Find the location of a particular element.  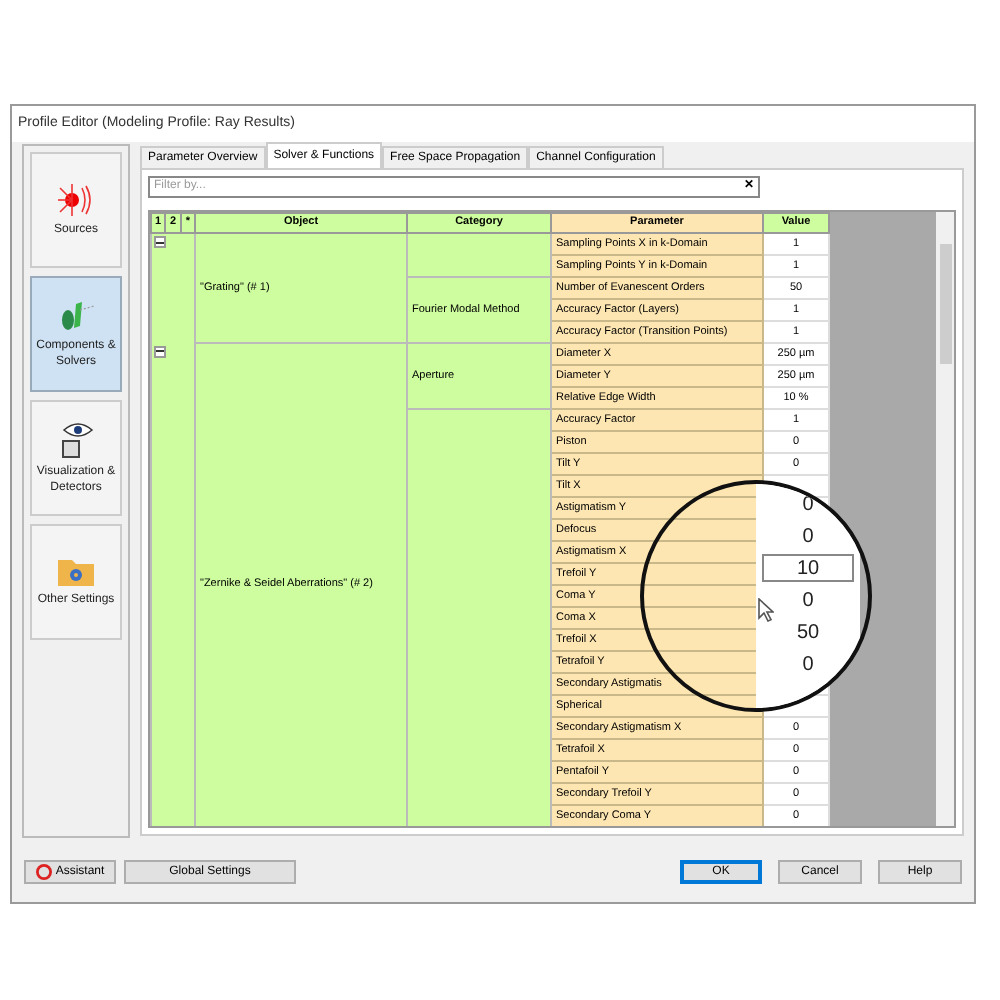

magnified-value: 50 is located at coordinates (808, 632).